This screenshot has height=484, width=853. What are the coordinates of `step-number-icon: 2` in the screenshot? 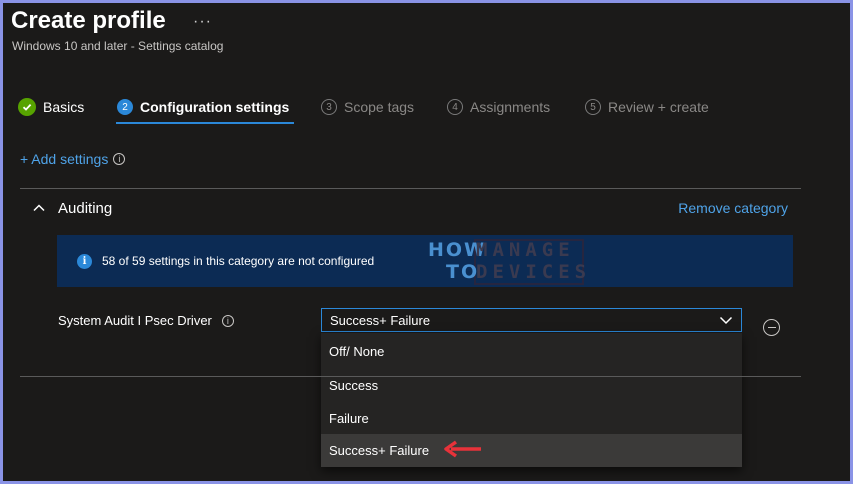 It's located at (125, 107).